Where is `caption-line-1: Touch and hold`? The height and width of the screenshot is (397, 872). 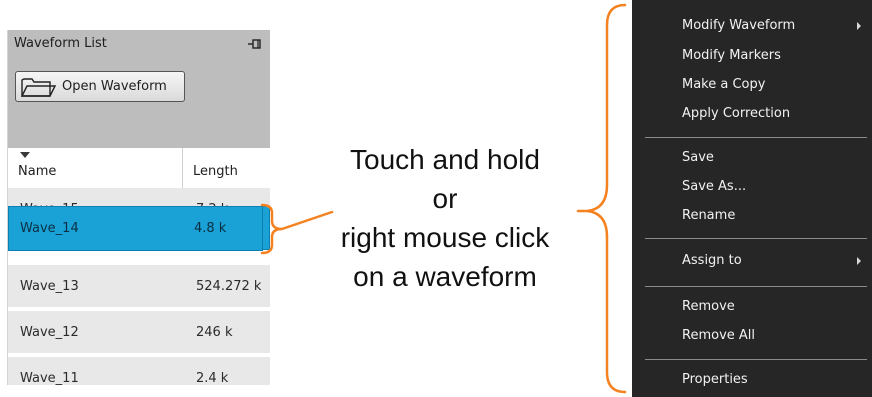 caption-line-1: Touch and hold is located at coordinates (445, 159).